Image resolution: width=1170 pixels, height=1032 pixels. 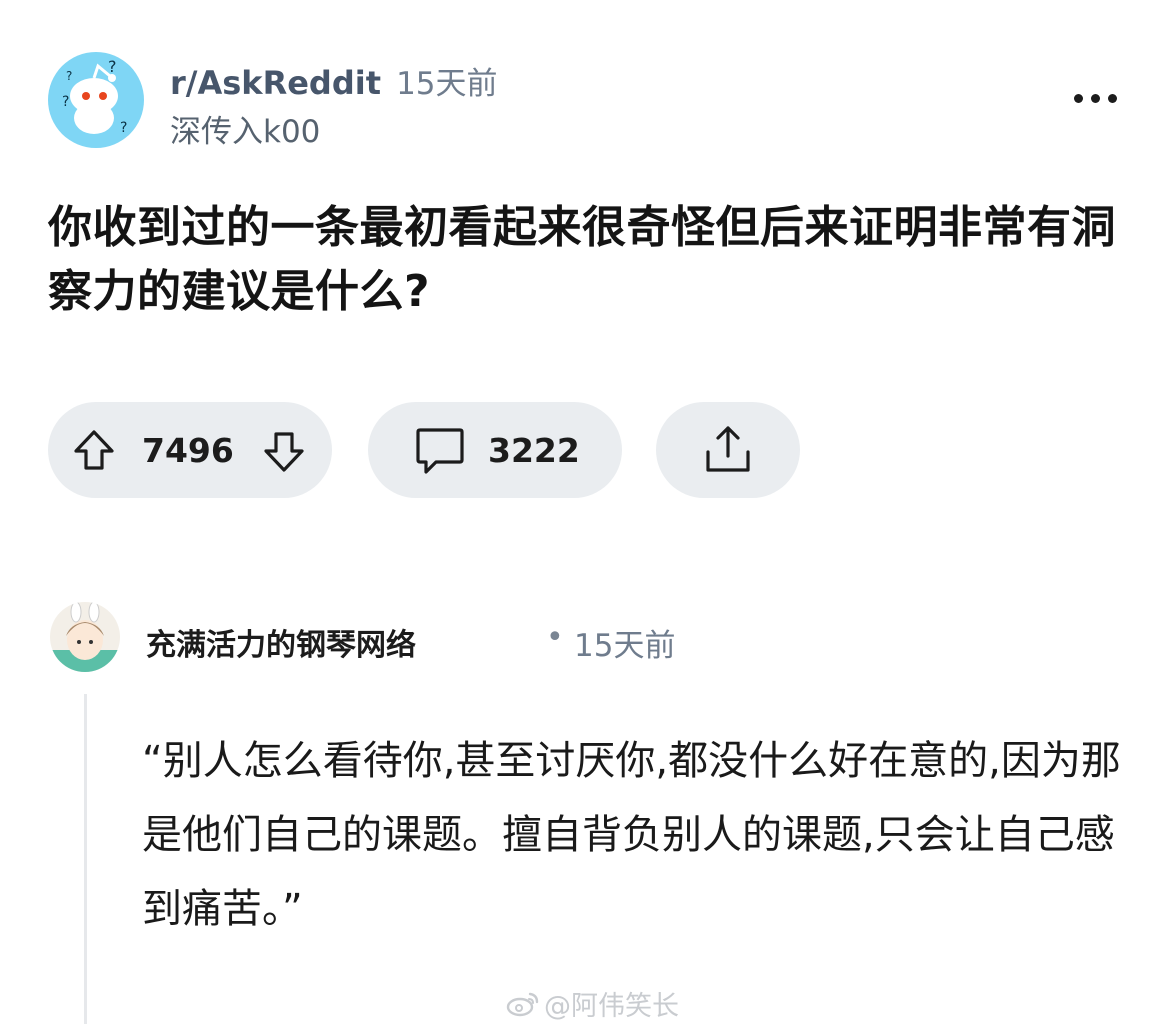 What do you see at coordinates (275, 83) in the screenshot?
I see `subreddit-name: r/AskReddit` at bounding box center [275, 83].